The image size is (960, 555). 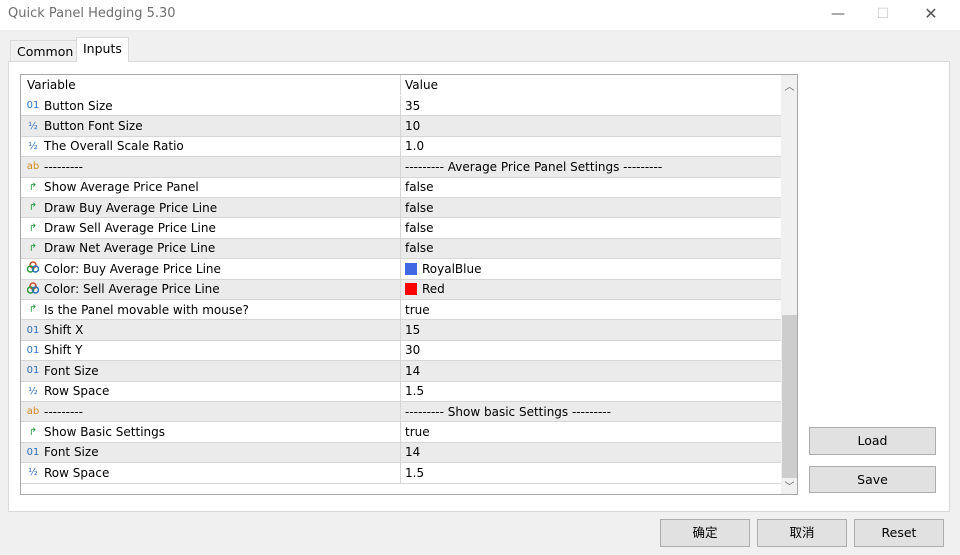 I want to click on value-cell: 35, so click(x=410, y=106).